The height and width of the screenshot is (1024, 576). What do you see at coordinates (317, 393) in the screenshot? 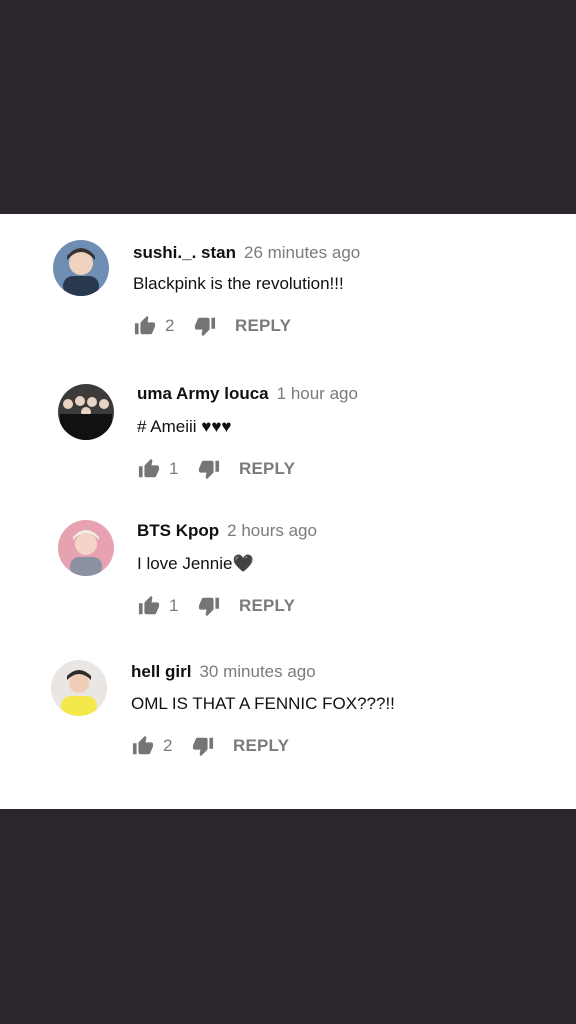
I see `comment-time: 1 hour ago` at bounding box center [317, 393].